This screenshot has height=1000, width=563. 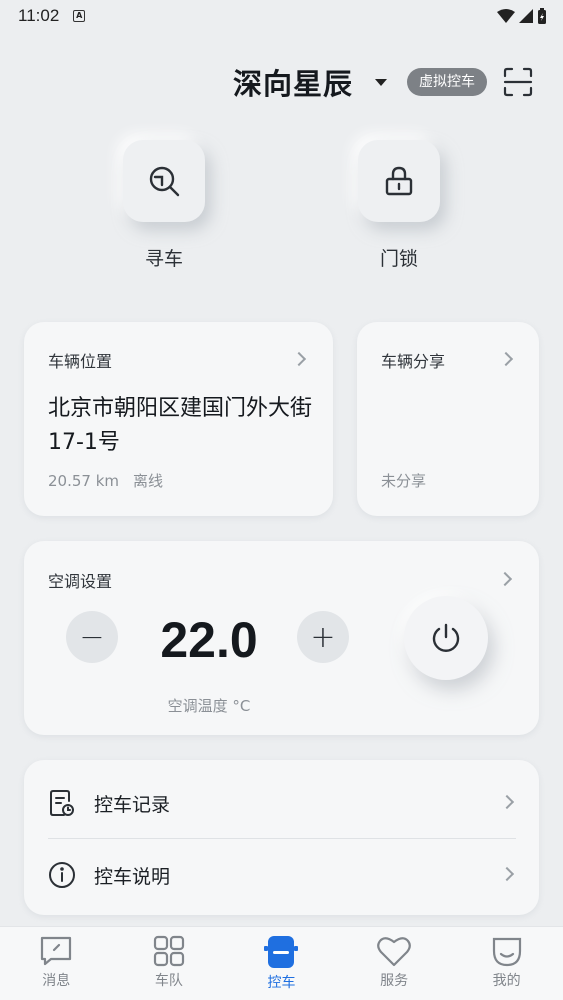 I want to click on header: 深向星辰 虚拟控车, so click(x=383, y=82).